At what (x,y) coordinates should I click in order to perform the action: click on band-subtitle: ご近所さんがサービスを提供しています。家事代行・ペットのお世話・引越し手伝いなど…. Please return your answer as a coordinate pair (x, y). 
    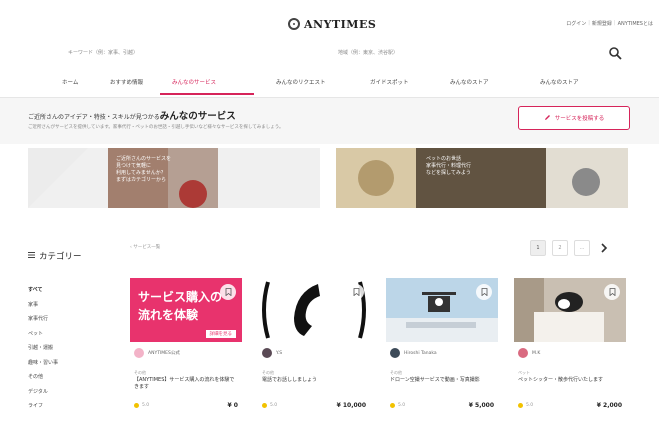
    Looking at the image, I should click on (156, 127).